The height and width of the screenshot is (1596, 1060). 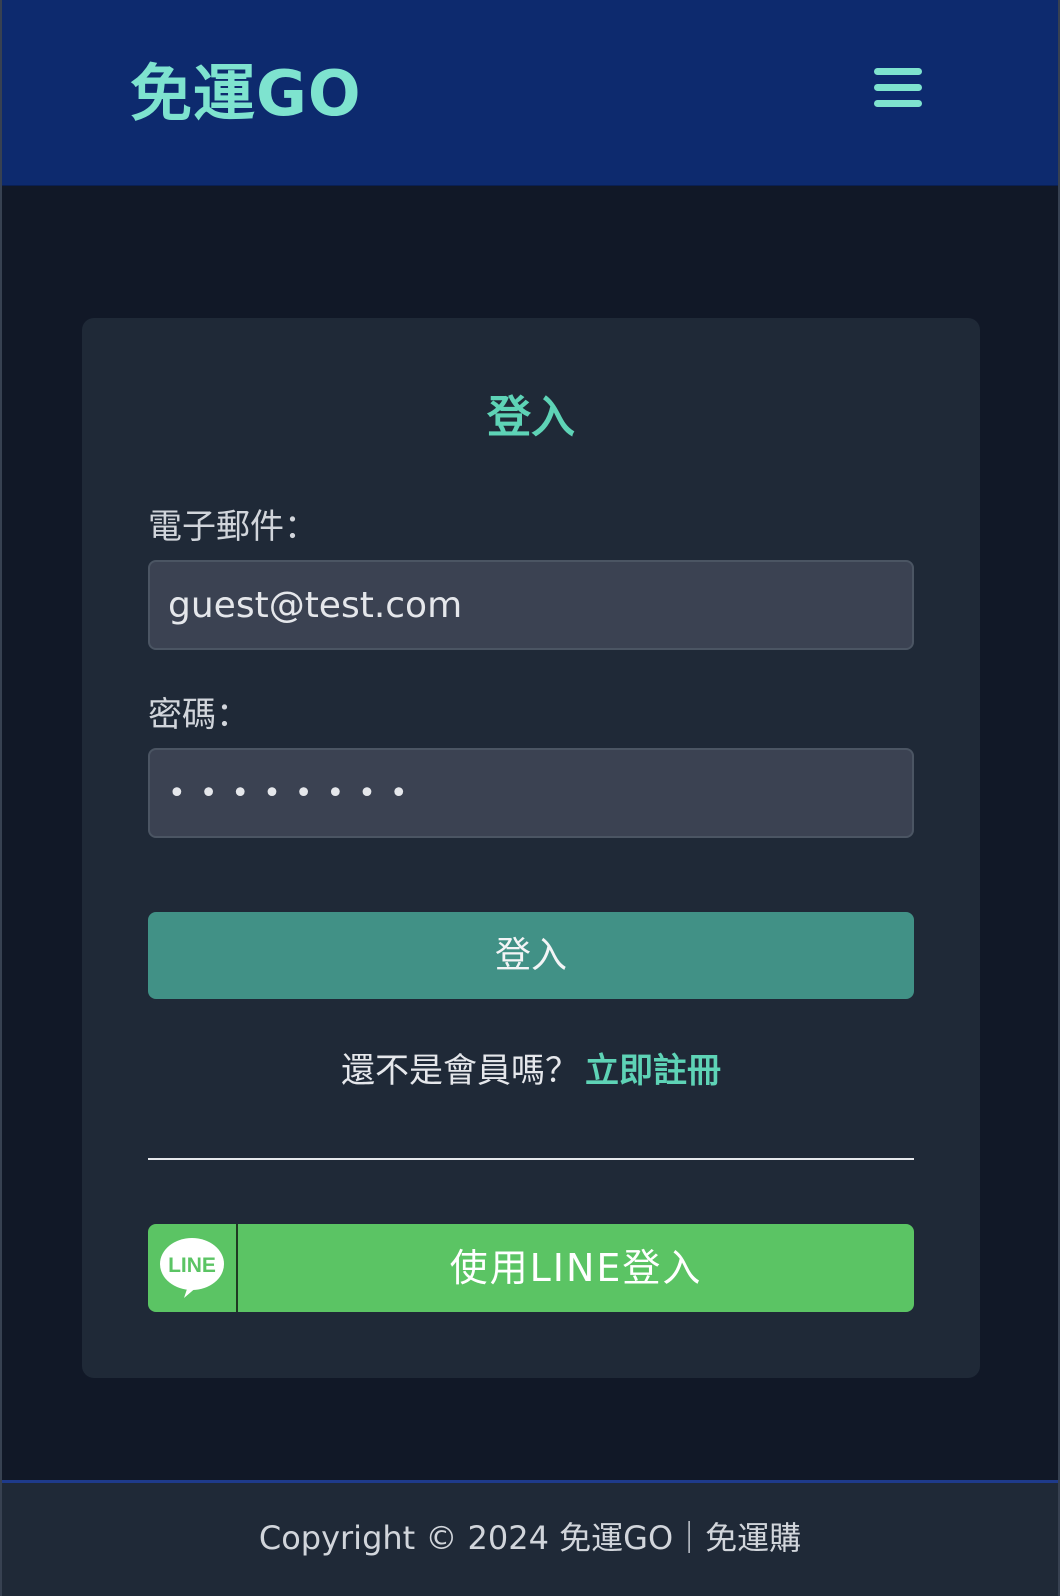 I want to click on line-logo-icon: LINE, so click(x=193, y=1268).